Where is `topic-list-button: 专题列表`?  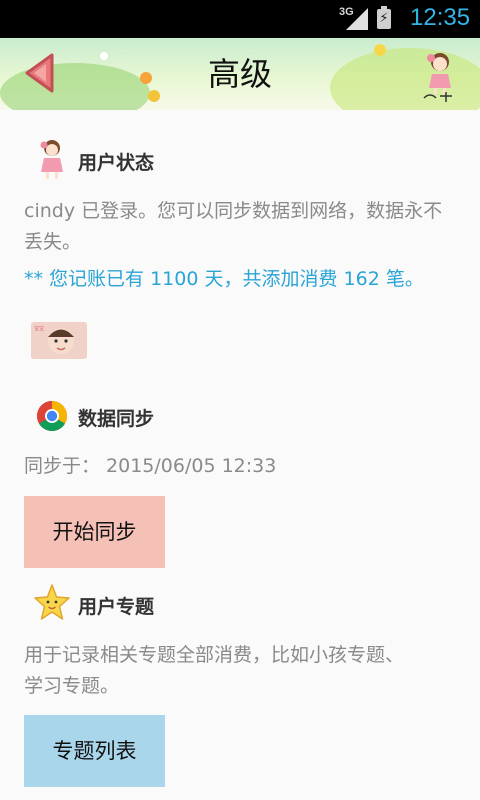
topic-list-button: 专题列表 is located at coordinates (94, 751).